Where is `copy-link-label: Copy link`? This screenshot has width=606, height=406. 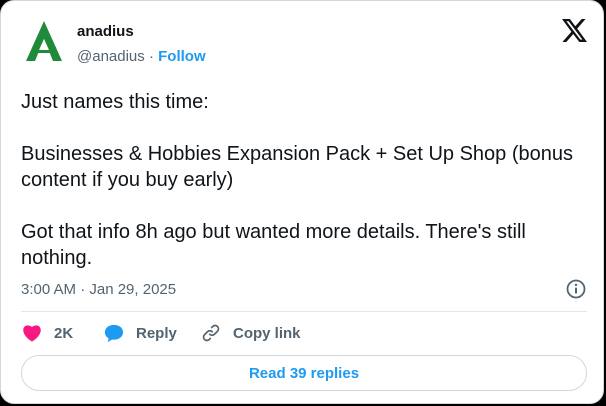
copy-link-label: Copy link is located at coordinates (267, 333).